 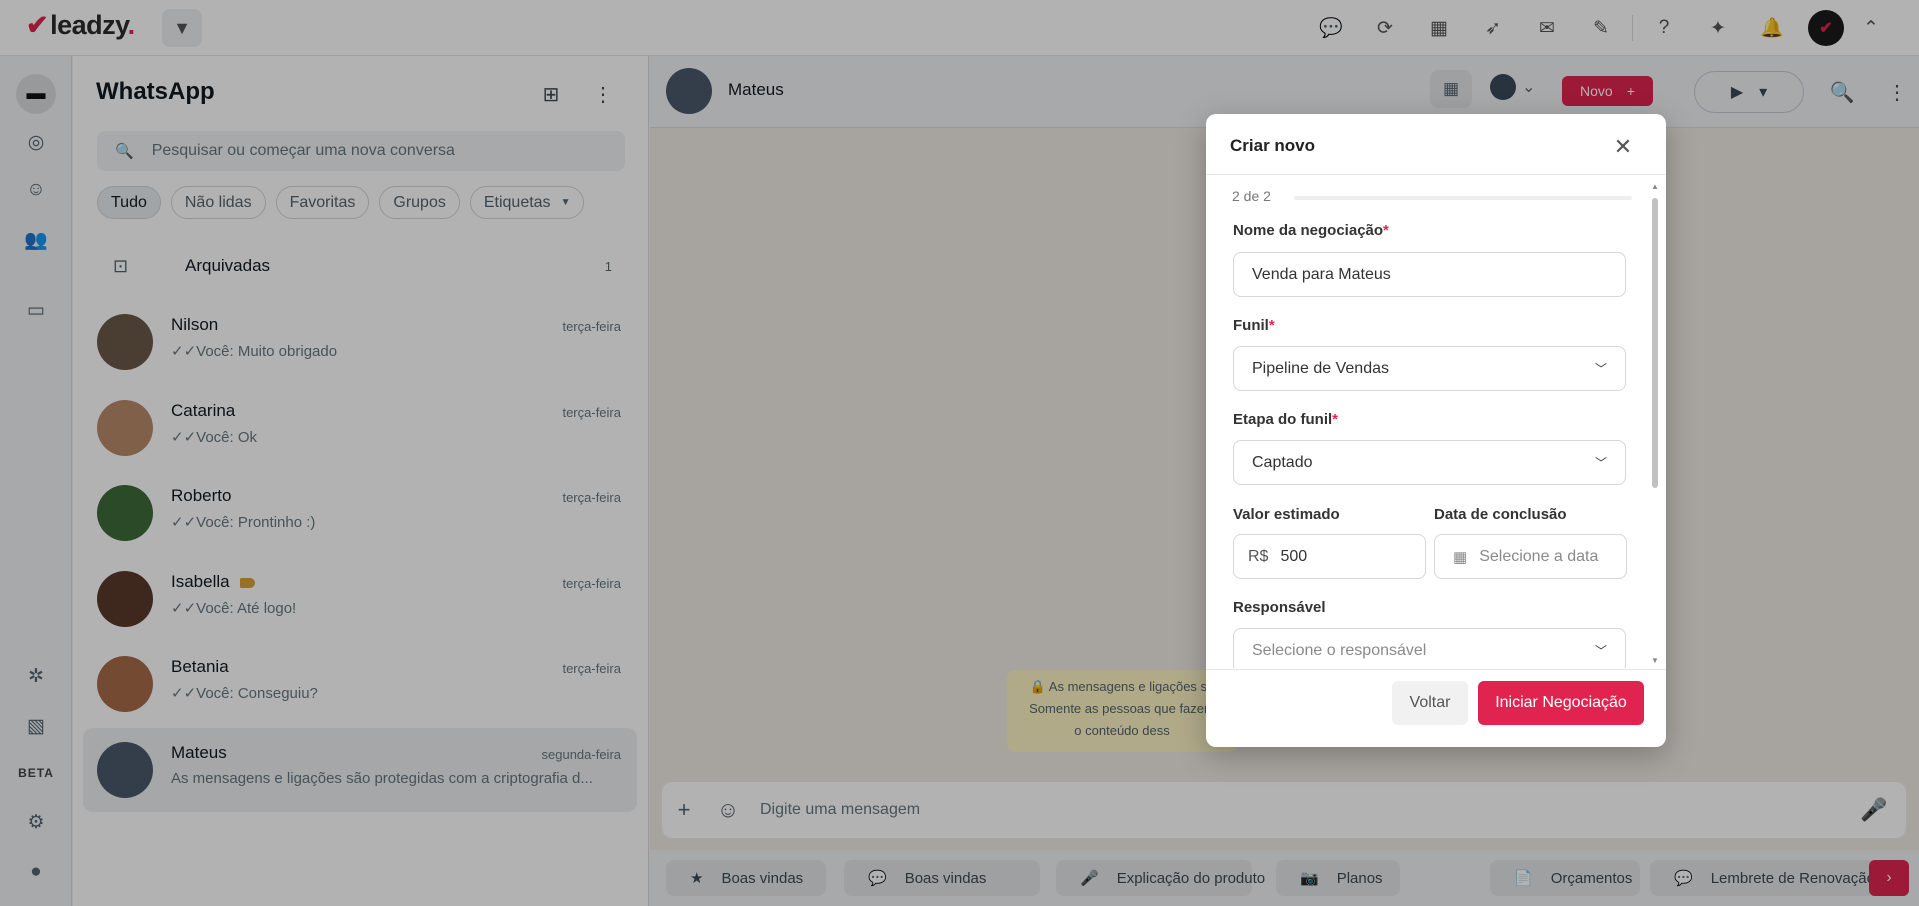 What do you see at coordinates (1329, 556) in the screenshot?
I see `estimated-value-input: R$ 500` at bounding box center [1329, 556].